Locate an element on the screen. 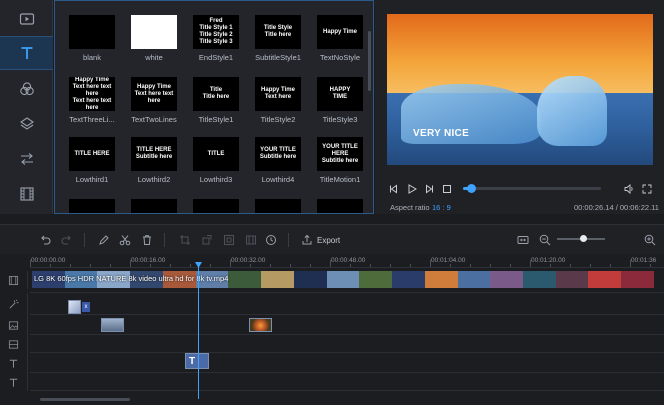  aspect-ratio-value: 16 : 9 is located at coordinates (441, 207).